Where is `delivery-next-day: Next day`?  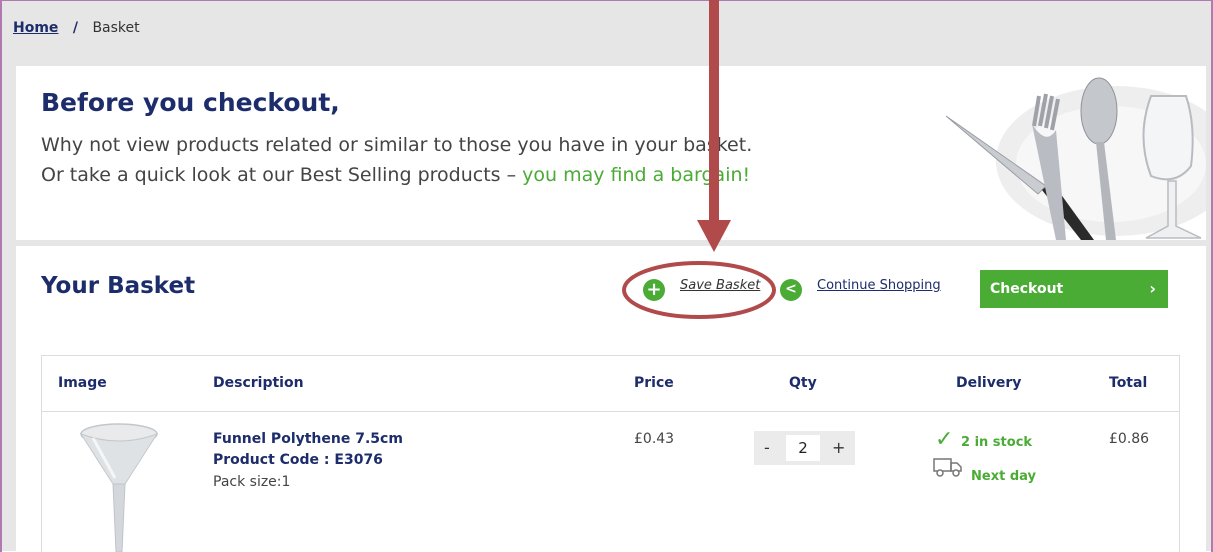 delivery-next-day: Next day is located at coordinates (1003, 476).